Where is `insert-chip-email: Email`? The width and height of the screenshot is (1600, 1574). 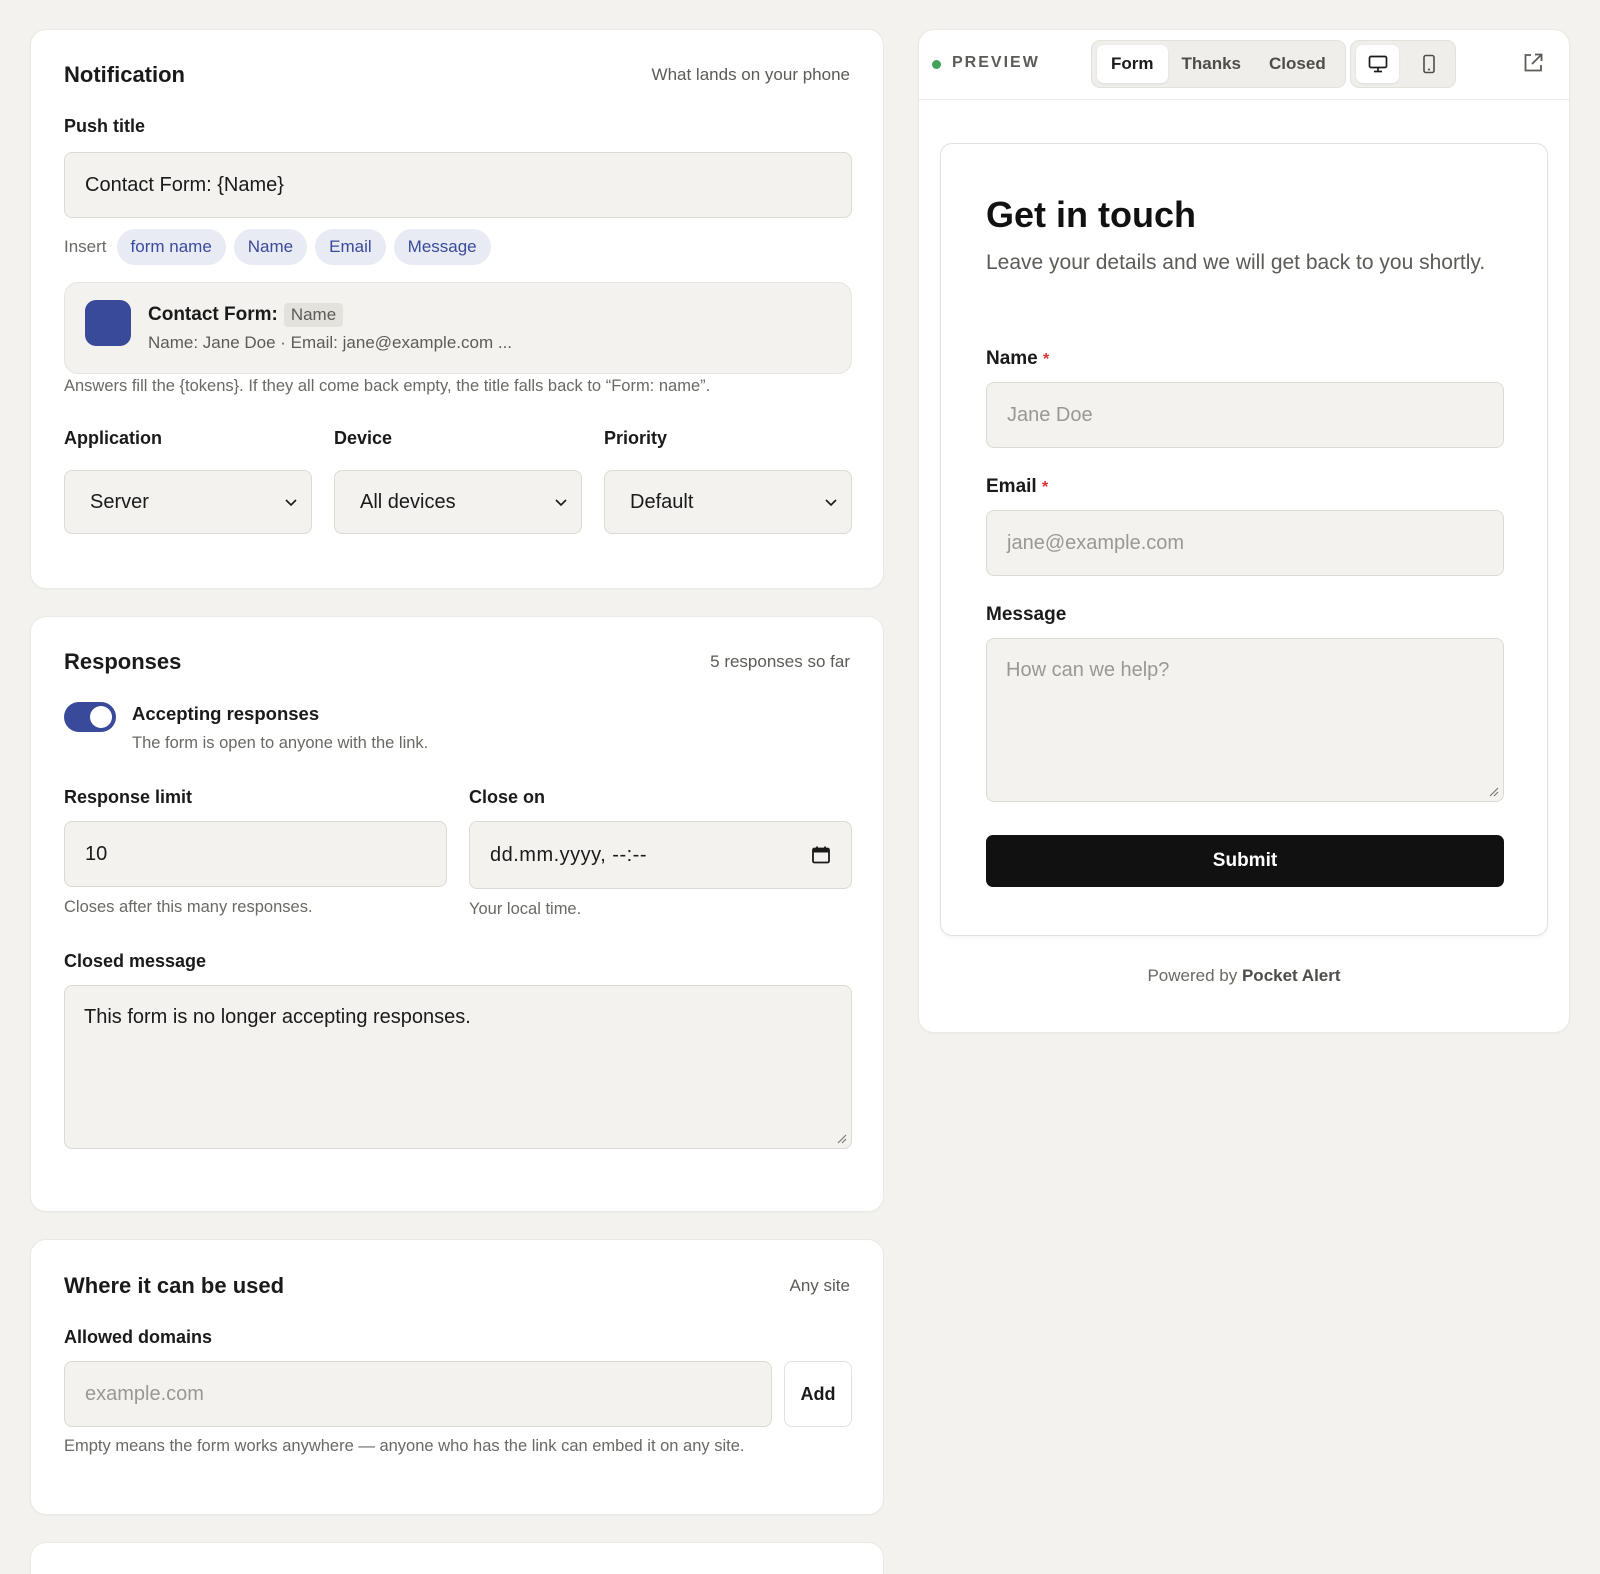
insert-chip-email: Email is located at coordinates (350, 247).